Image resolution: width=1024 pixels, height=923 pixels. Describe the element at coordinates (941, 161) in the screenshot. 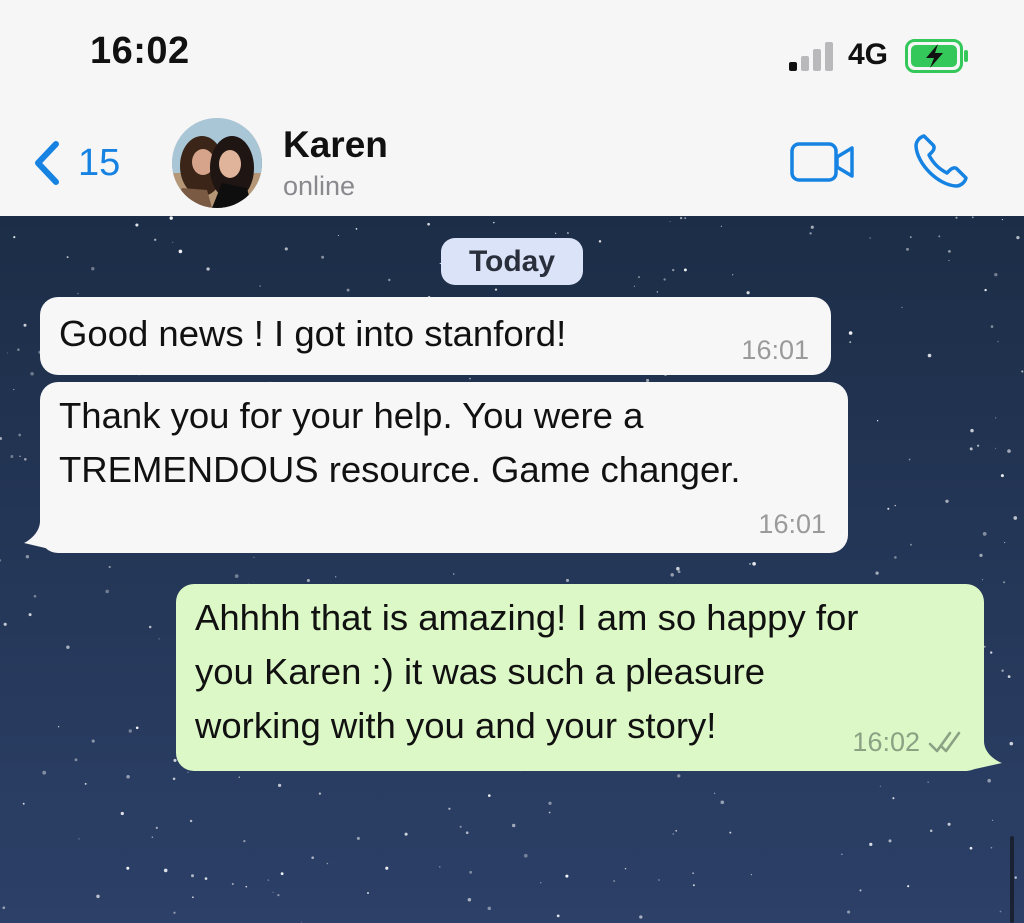

I see `phone-icon` at that location.